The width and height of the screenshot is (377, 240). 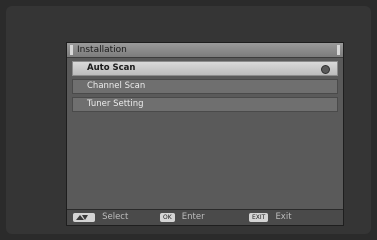 I want to click on exit-key-icon: EXIT, so click(x=259, y=217).